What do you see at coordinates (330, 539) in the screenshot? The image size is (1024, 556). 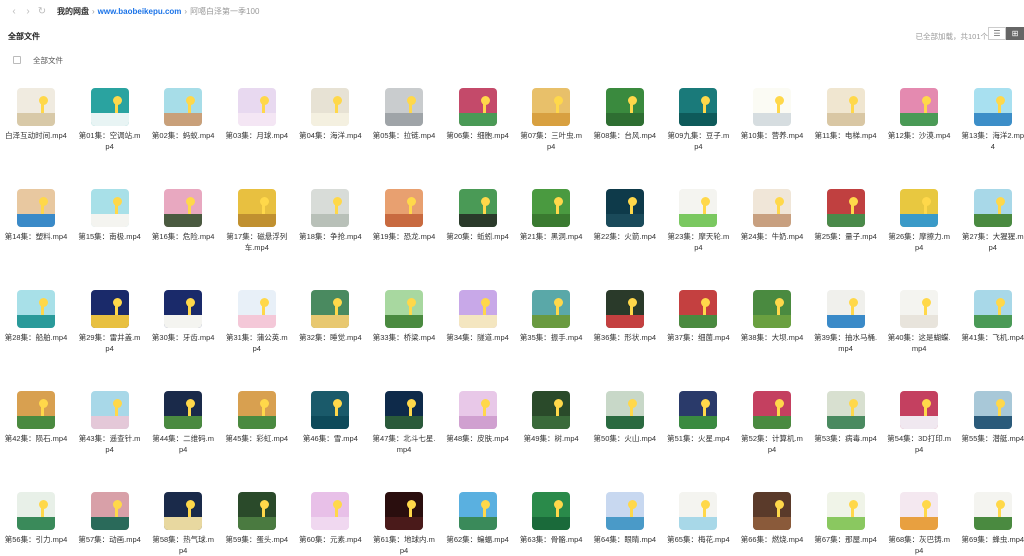 I see `file-name: 第60集：元素.mp4` at bounding box center [330, 539].